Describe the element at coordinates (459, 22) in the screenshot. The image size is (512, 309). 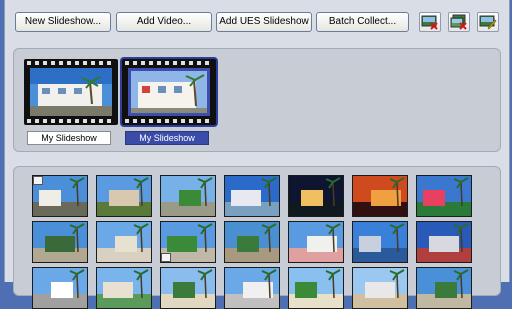
I see `remove-slideshow-icon` at that location.